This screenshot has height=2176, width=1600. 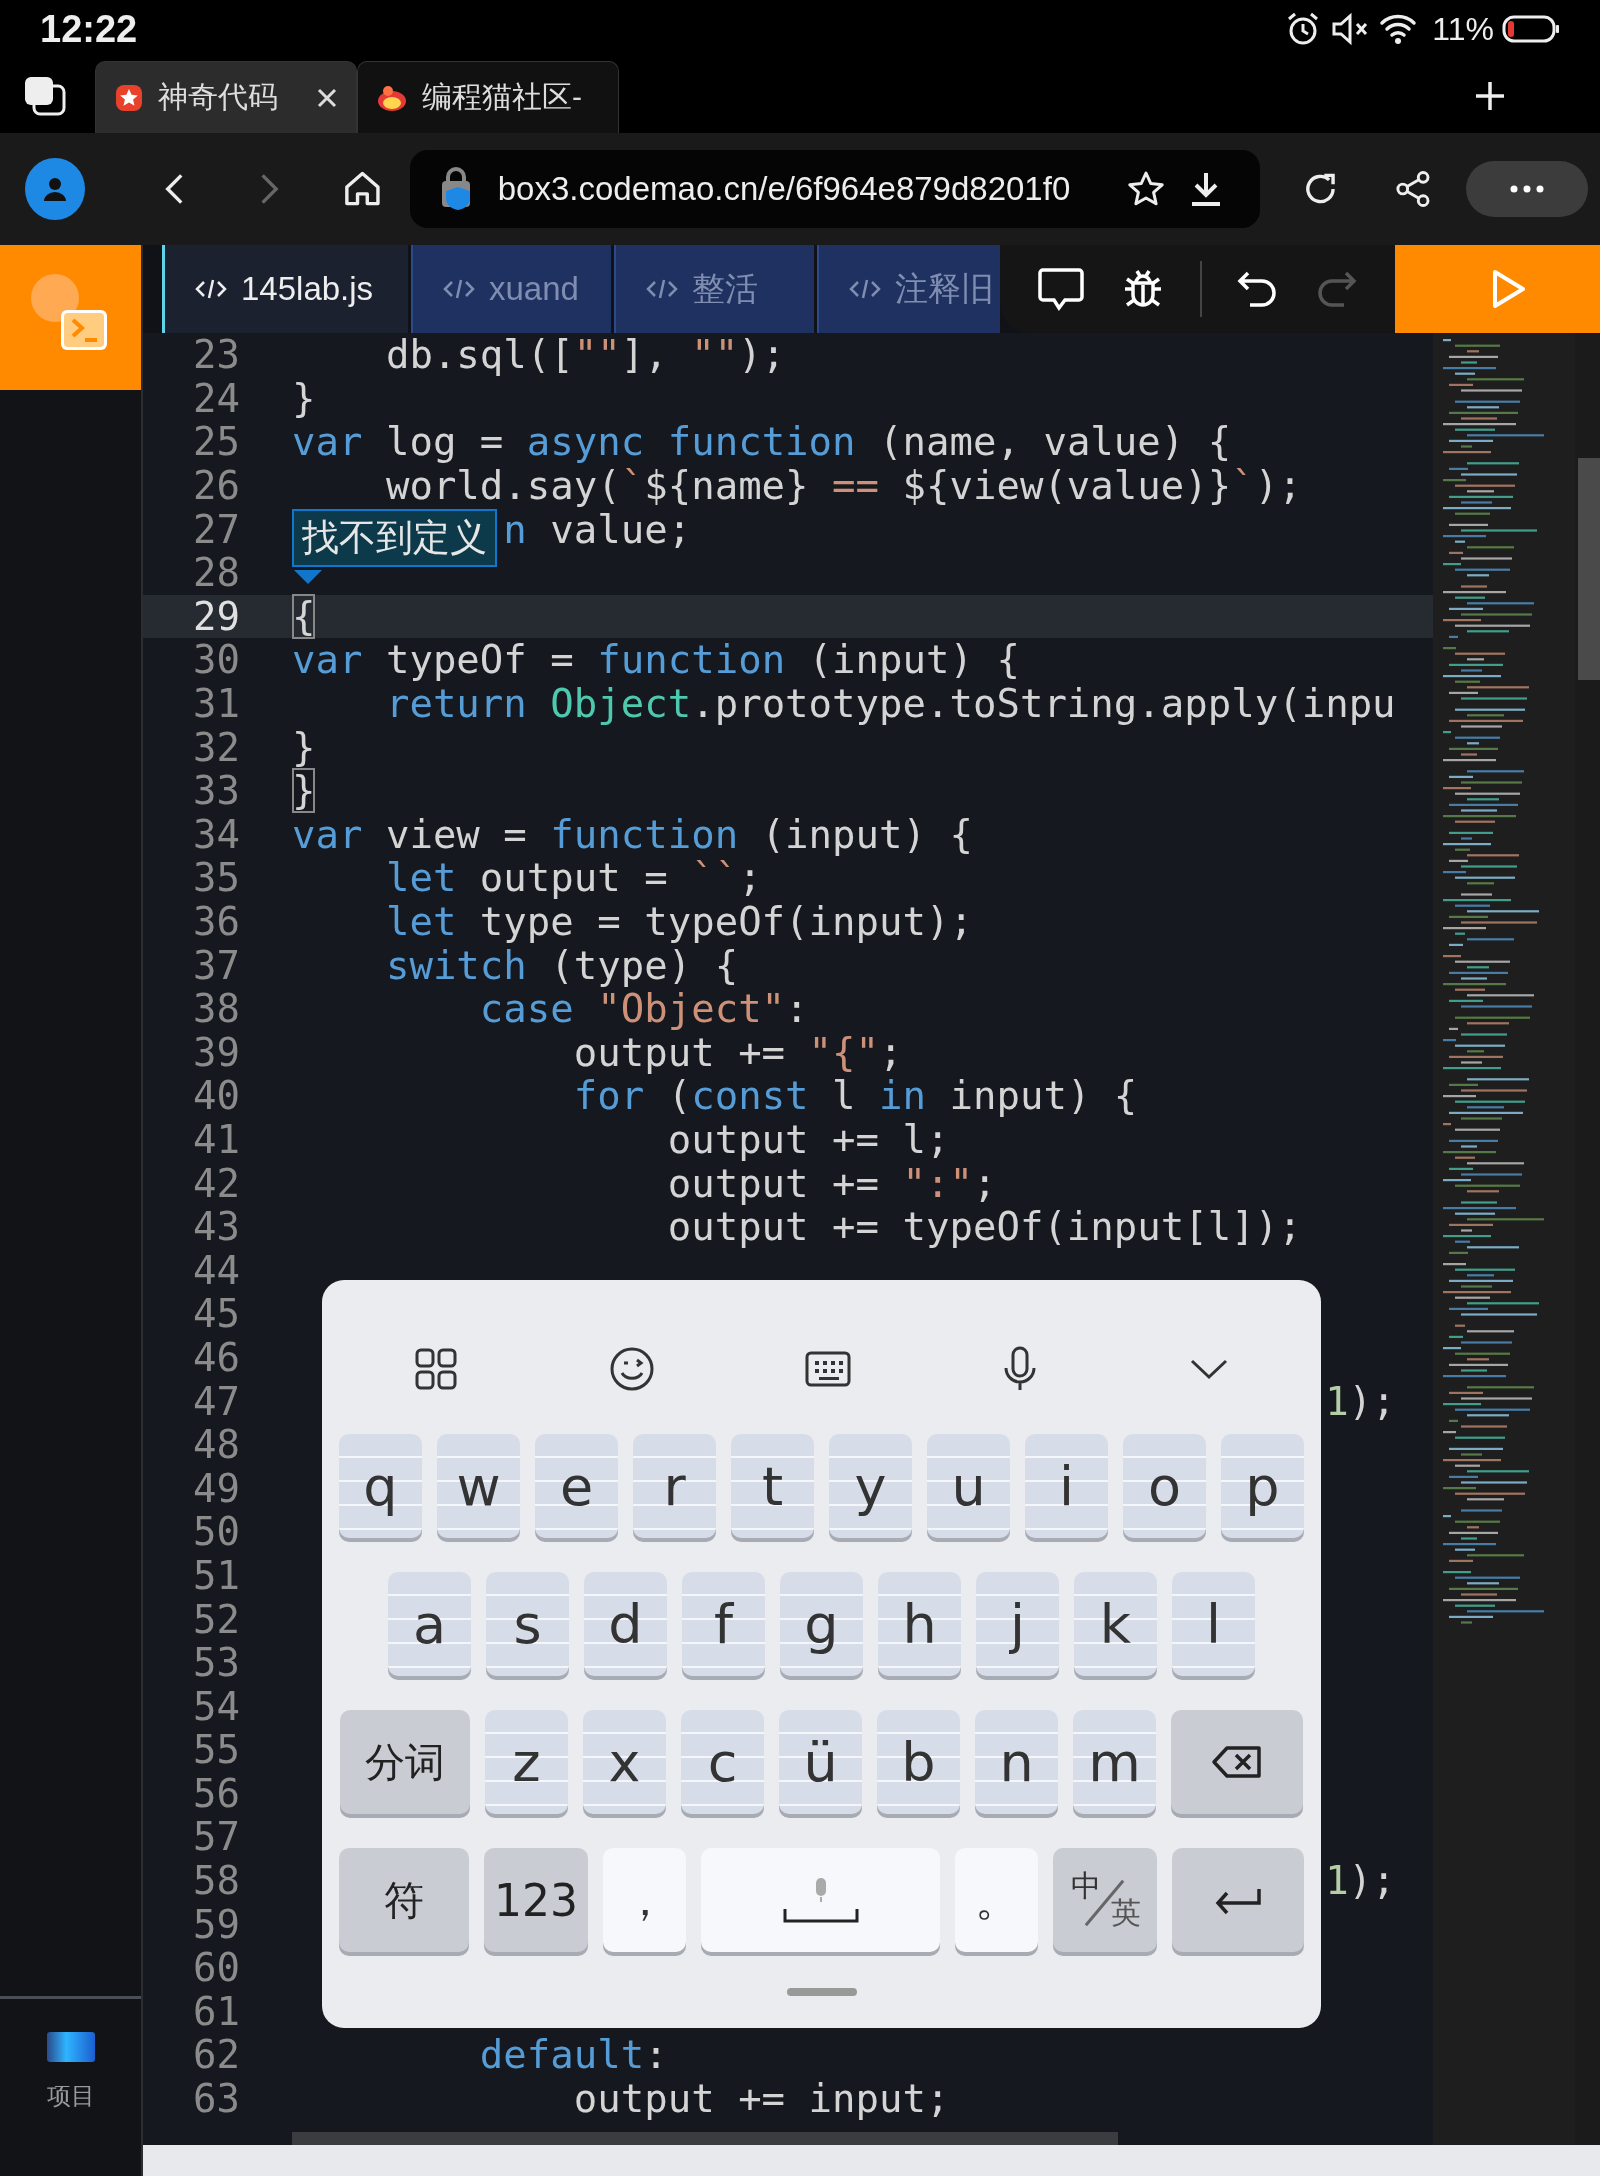 I want to click on code-line: return Object.prototype.toString.apply(inpu, so click(x=890, y=704).